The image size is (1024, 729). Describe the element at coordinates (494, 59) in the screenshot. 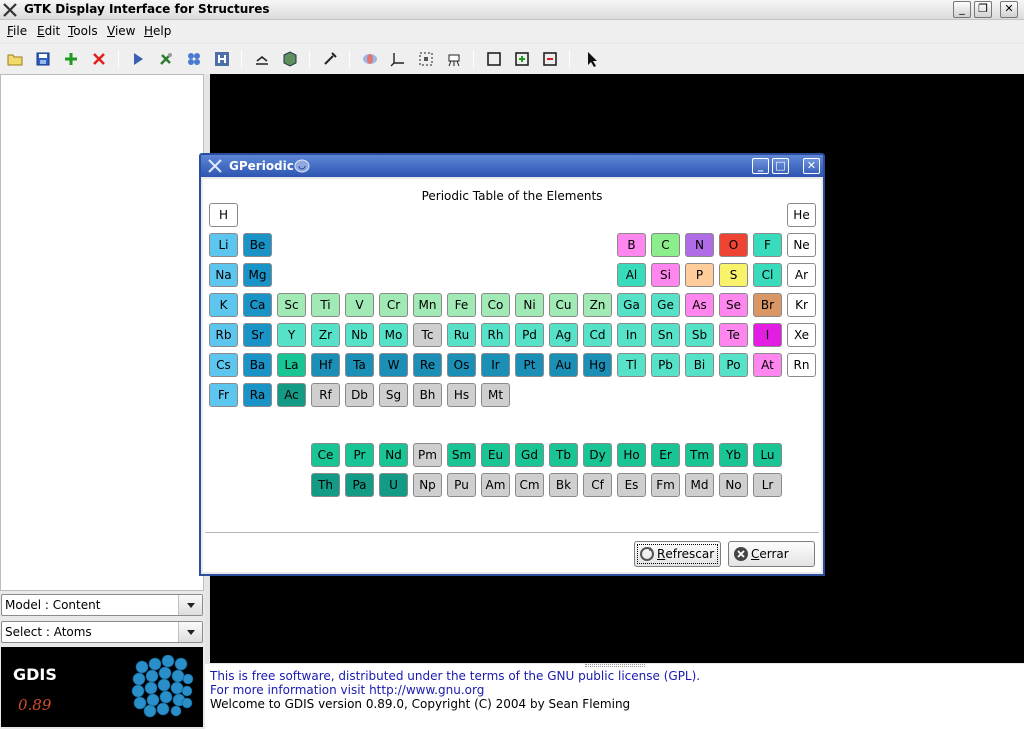

I see `box-icon` at that location.